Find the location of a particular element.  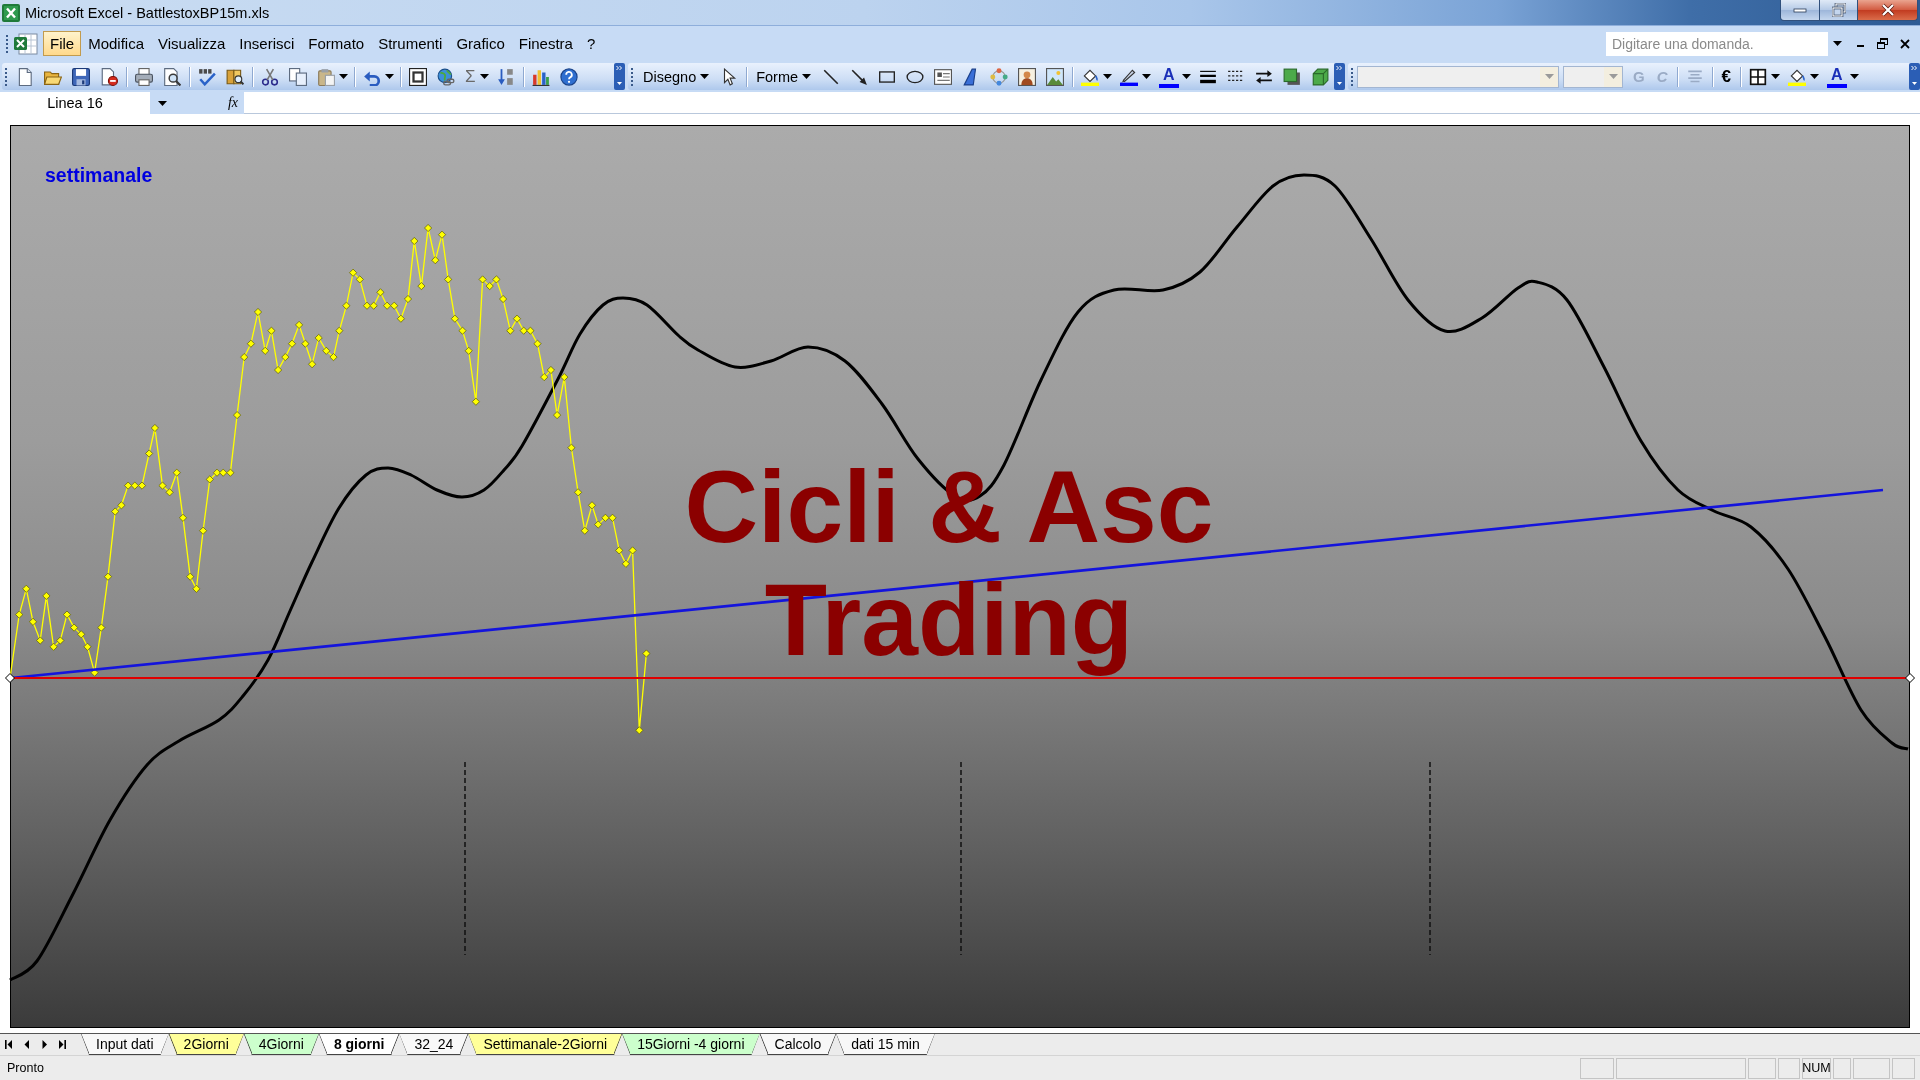

autosum-button: Σ is located at coordinates (470, 76).